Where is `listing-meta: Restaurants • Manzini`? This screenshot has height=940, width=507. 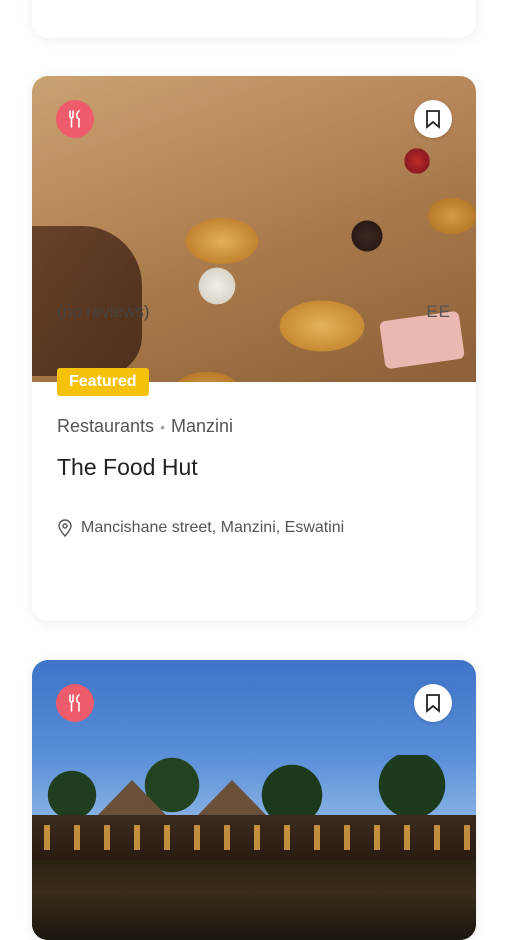 listing-meta: Restaurants • Manzini is located at coordinates (254, 426).